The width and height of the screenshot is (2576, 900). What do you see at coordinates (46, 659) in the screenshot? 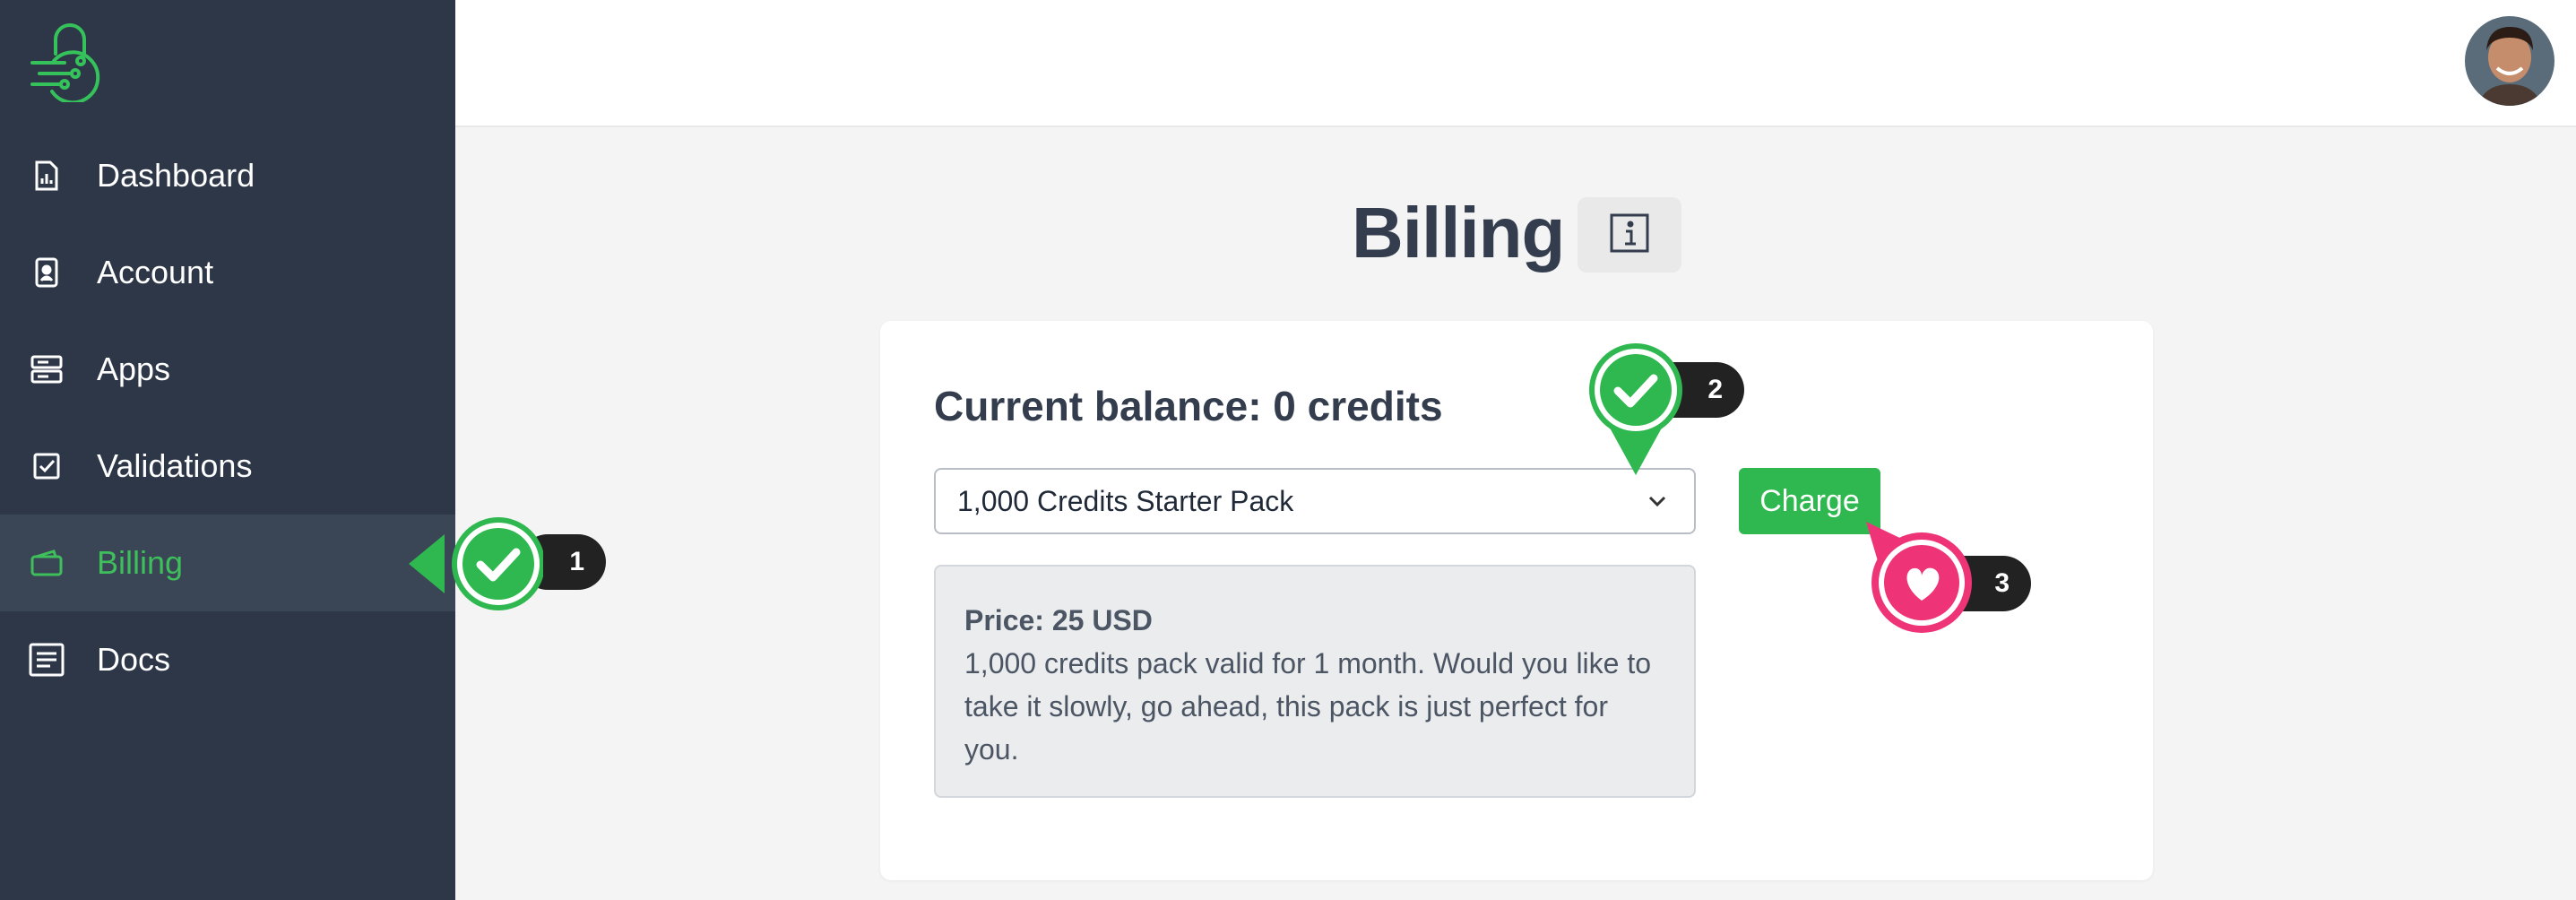
I see `document-lines-icon` at bounding box center [46, 659].